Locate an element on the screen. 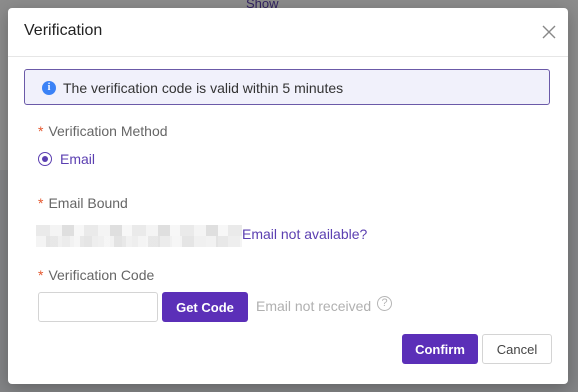 The image size is (578, 392). help-icon: ? is located at coordinates (384, 303).